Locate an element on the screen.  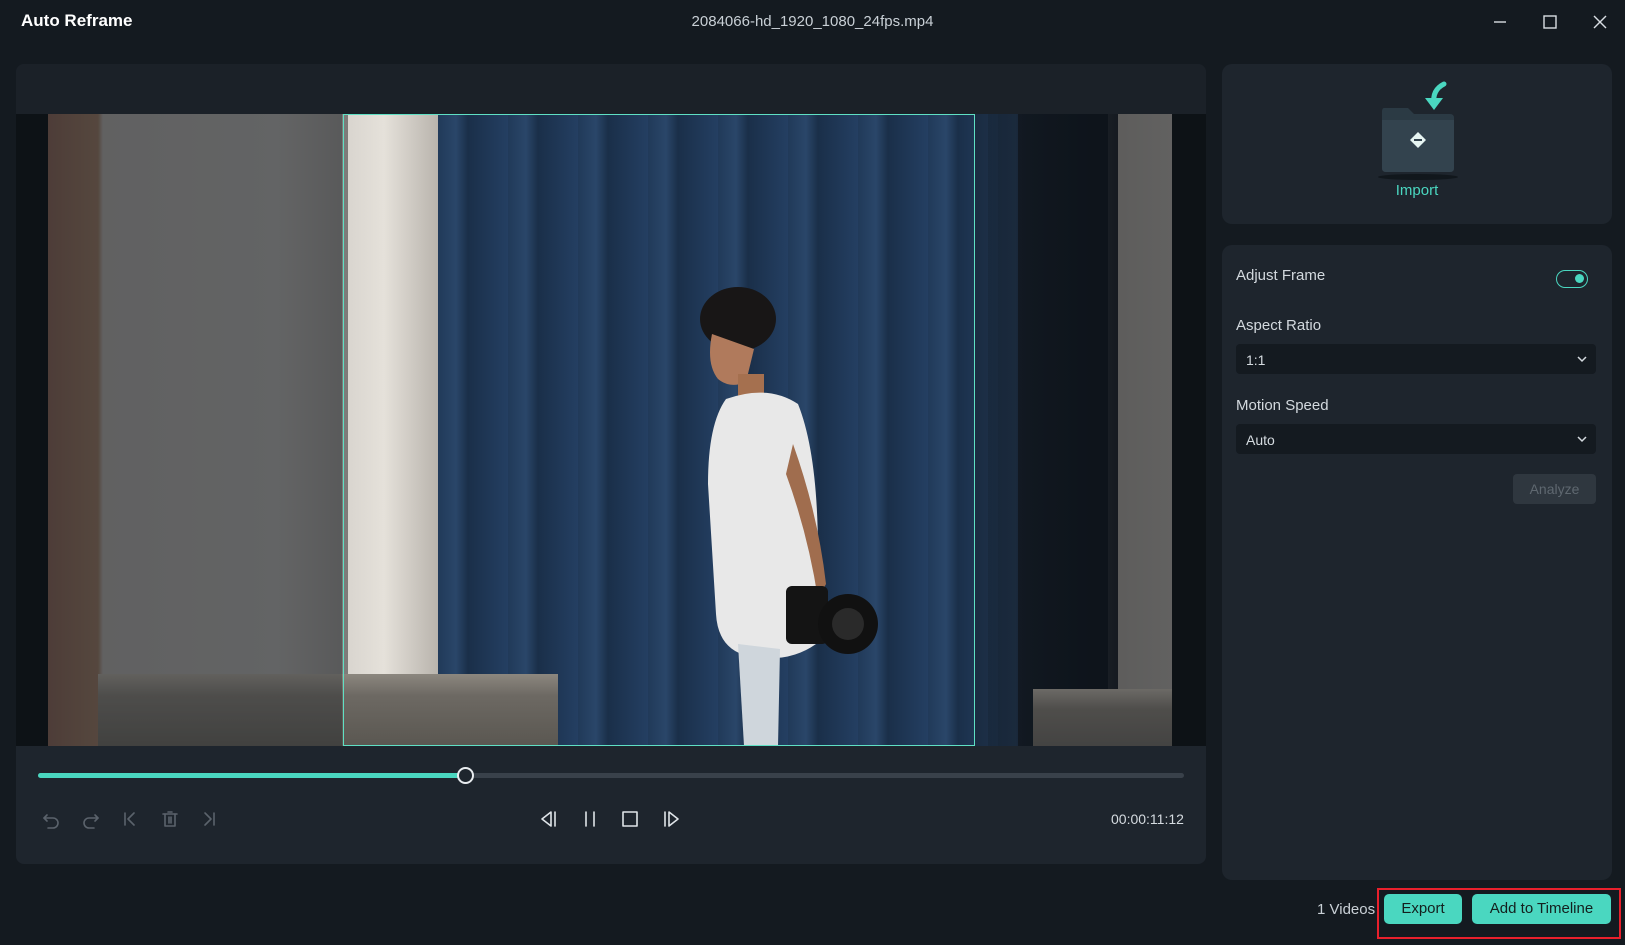
import-panel: Import is located at coordinates (1417, 144).